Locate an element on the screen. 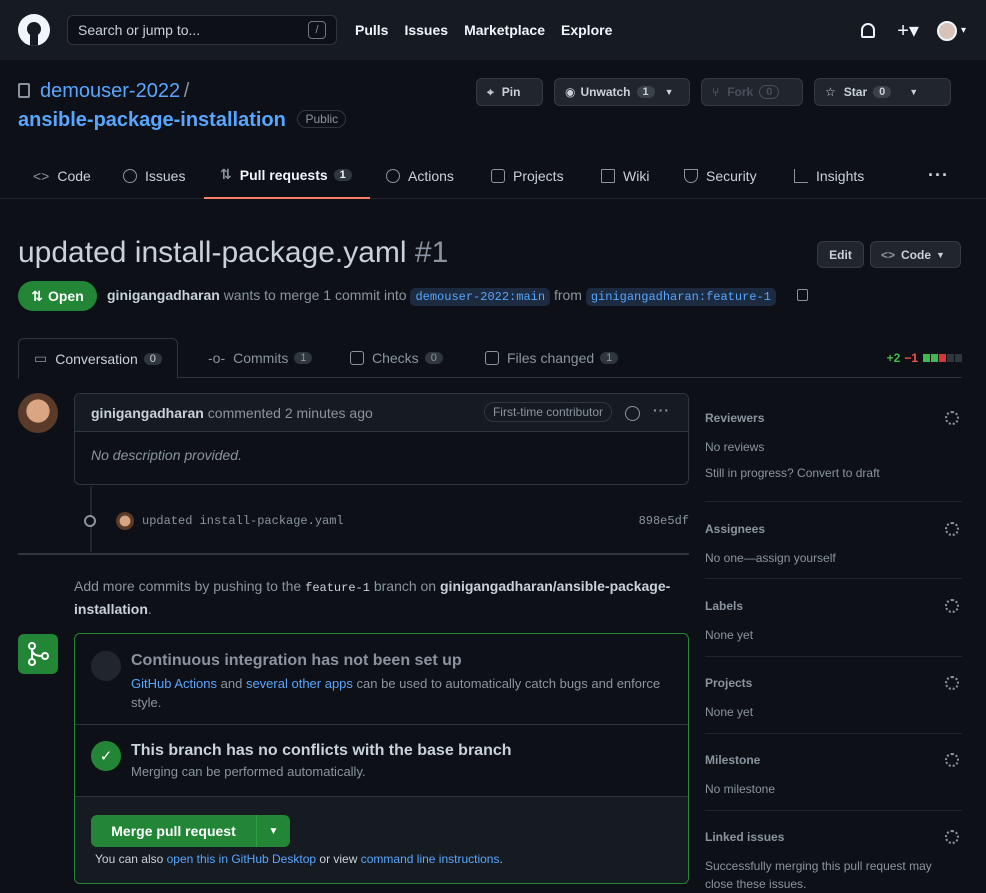 This screenshot has width=986, height=893. tab-projects: Projects is located at coordinates (527, 175).